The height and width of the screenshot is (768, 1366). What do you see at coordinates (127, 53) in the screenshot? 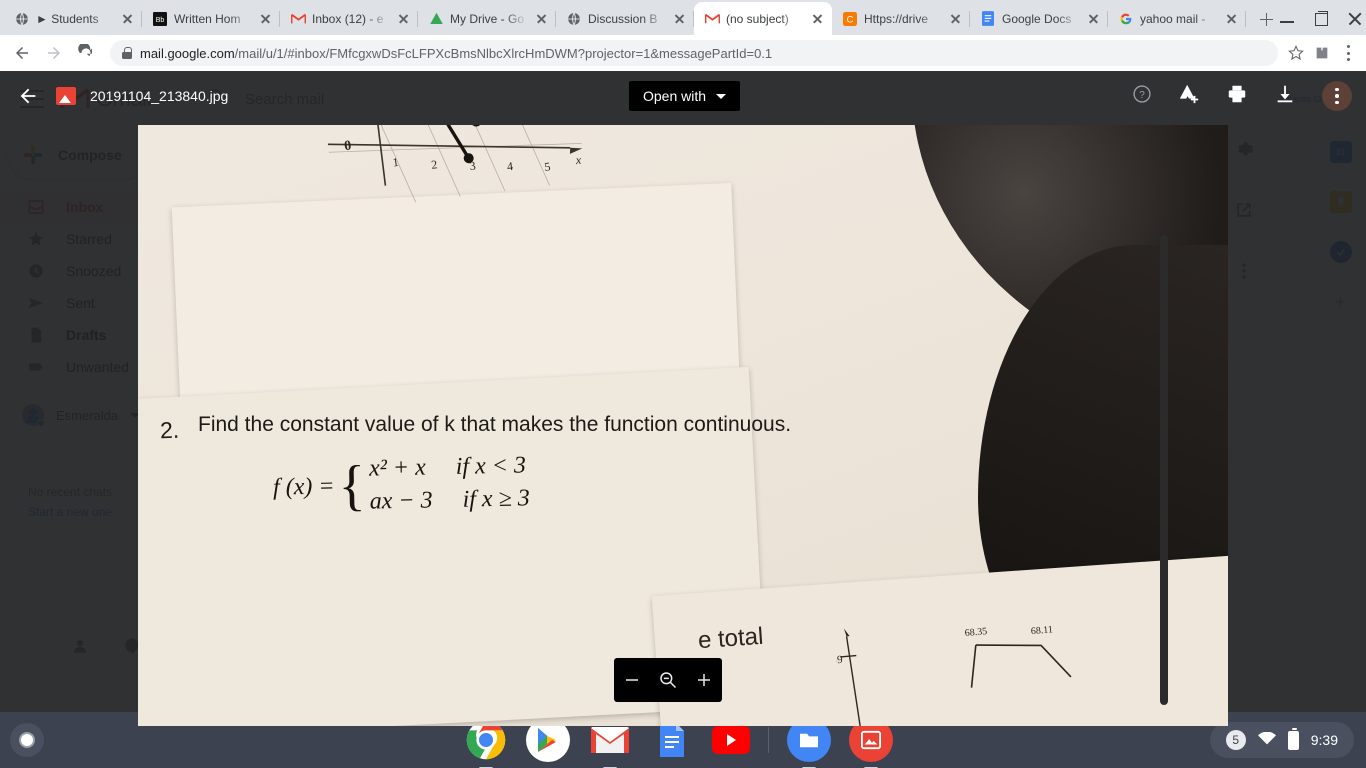
I see `lock-icon` at bounding box center [127, 53].